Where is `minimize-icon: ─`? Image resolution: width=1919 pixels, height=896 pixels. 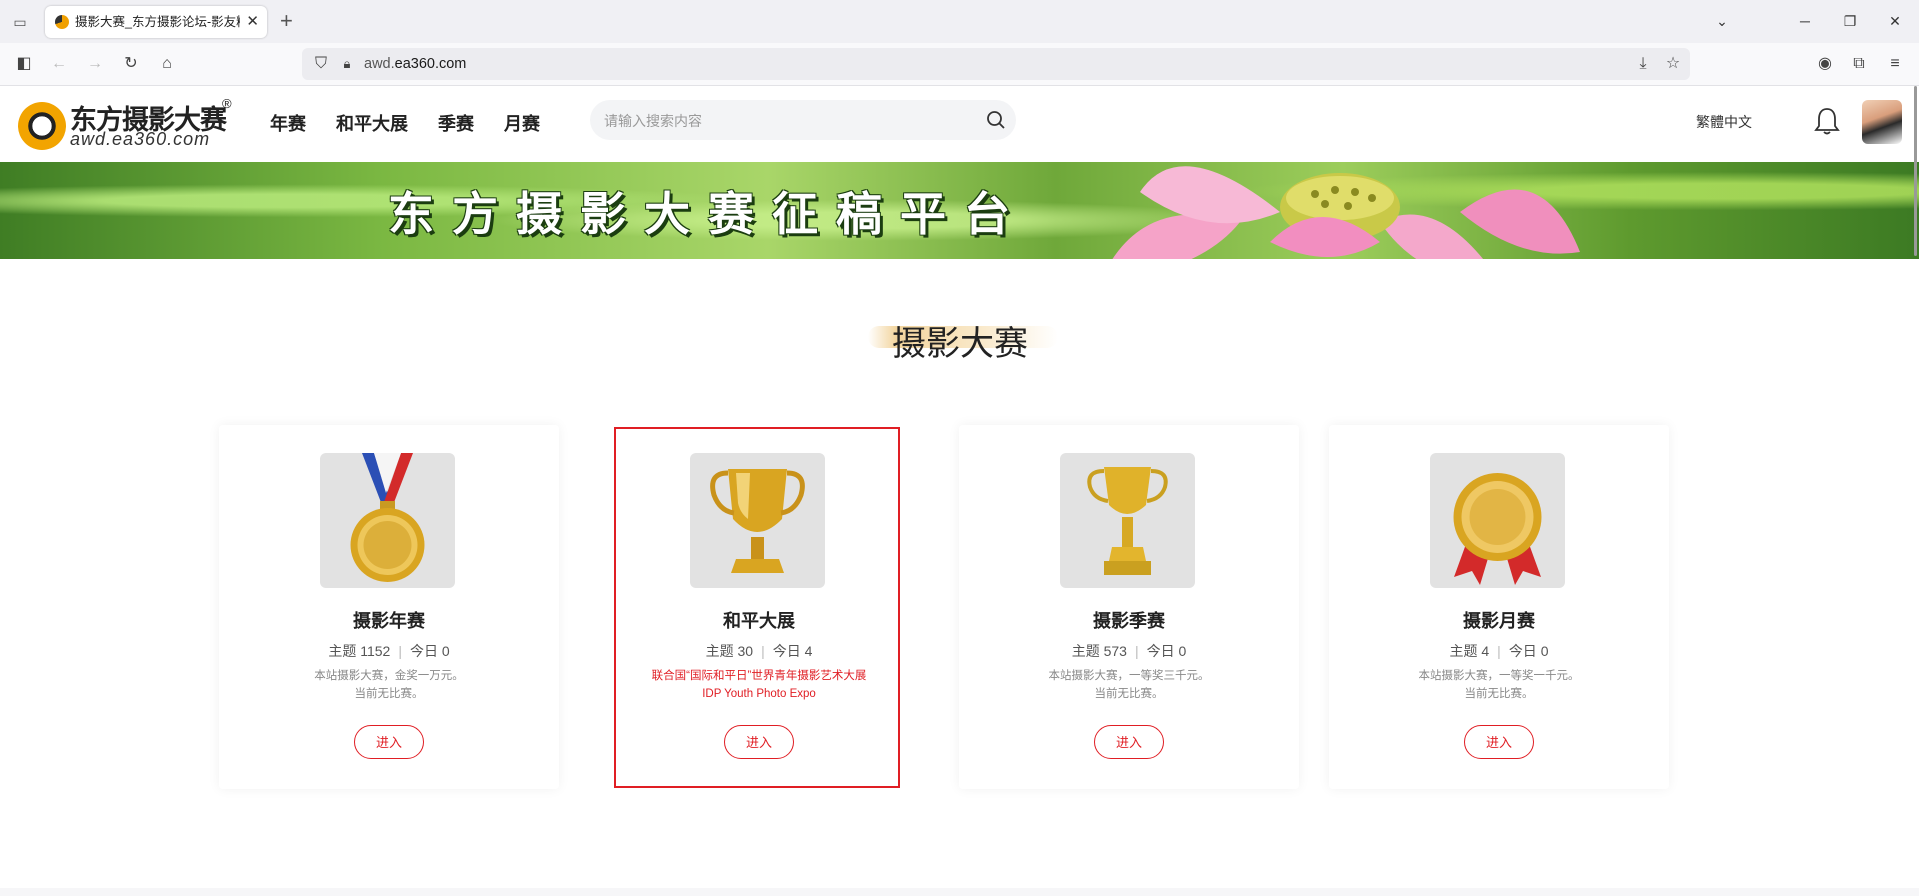
minimize-icon: ─ is located at coordinates (1805, 21).